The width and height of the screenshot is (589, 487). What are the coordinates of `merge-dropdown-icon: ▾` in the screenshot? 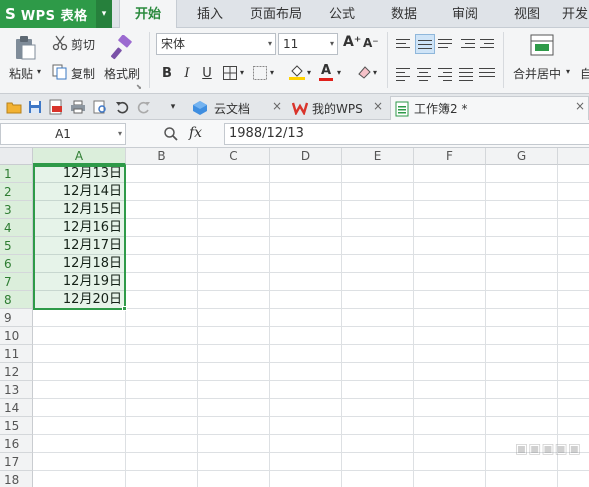 It's located at (568, 71).